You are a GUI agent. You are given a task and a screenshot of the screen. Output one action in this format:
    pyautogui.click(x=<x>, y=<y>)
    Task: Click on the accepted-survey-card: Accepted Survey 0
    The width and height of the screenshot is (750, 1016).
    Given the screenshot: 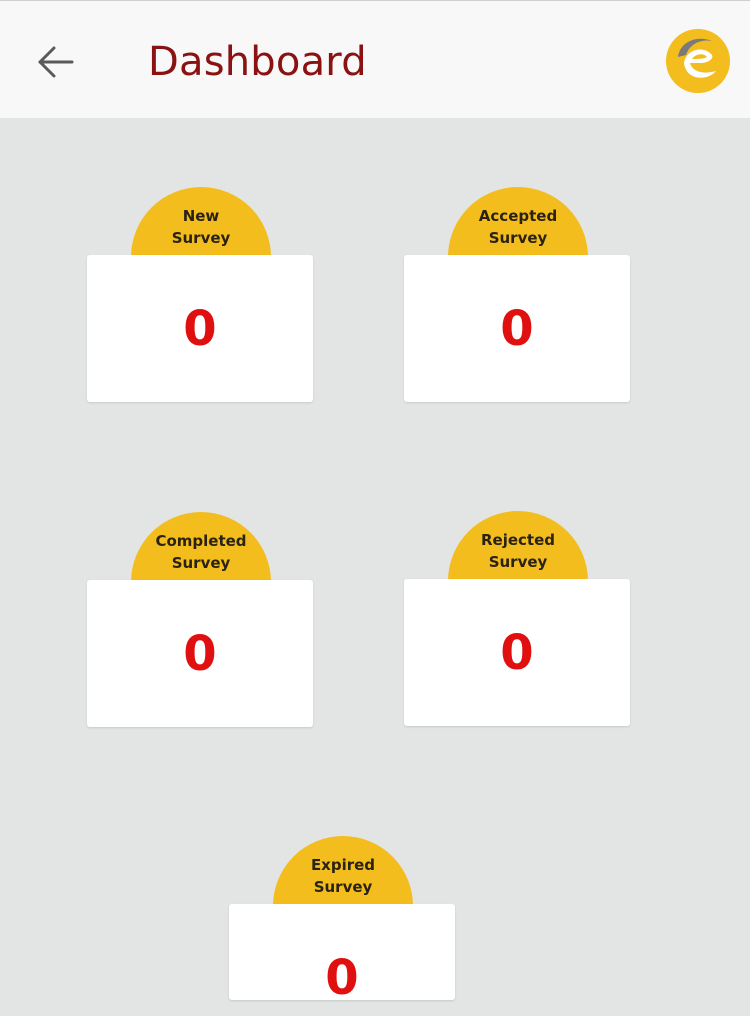 What is the action you would take?
    pyautogui.click(x=517, y=294)
    